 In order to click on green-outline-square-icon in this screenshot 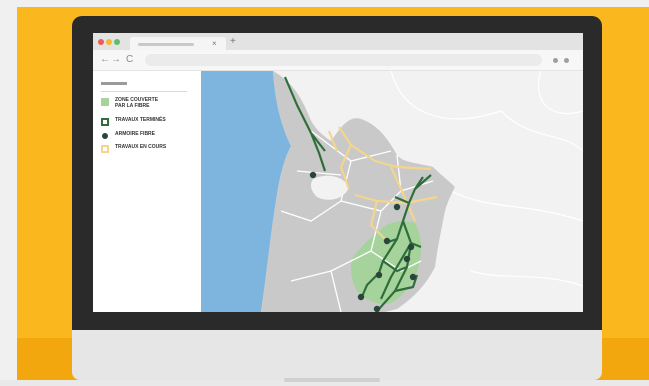, I will do `click(105, 122)`.